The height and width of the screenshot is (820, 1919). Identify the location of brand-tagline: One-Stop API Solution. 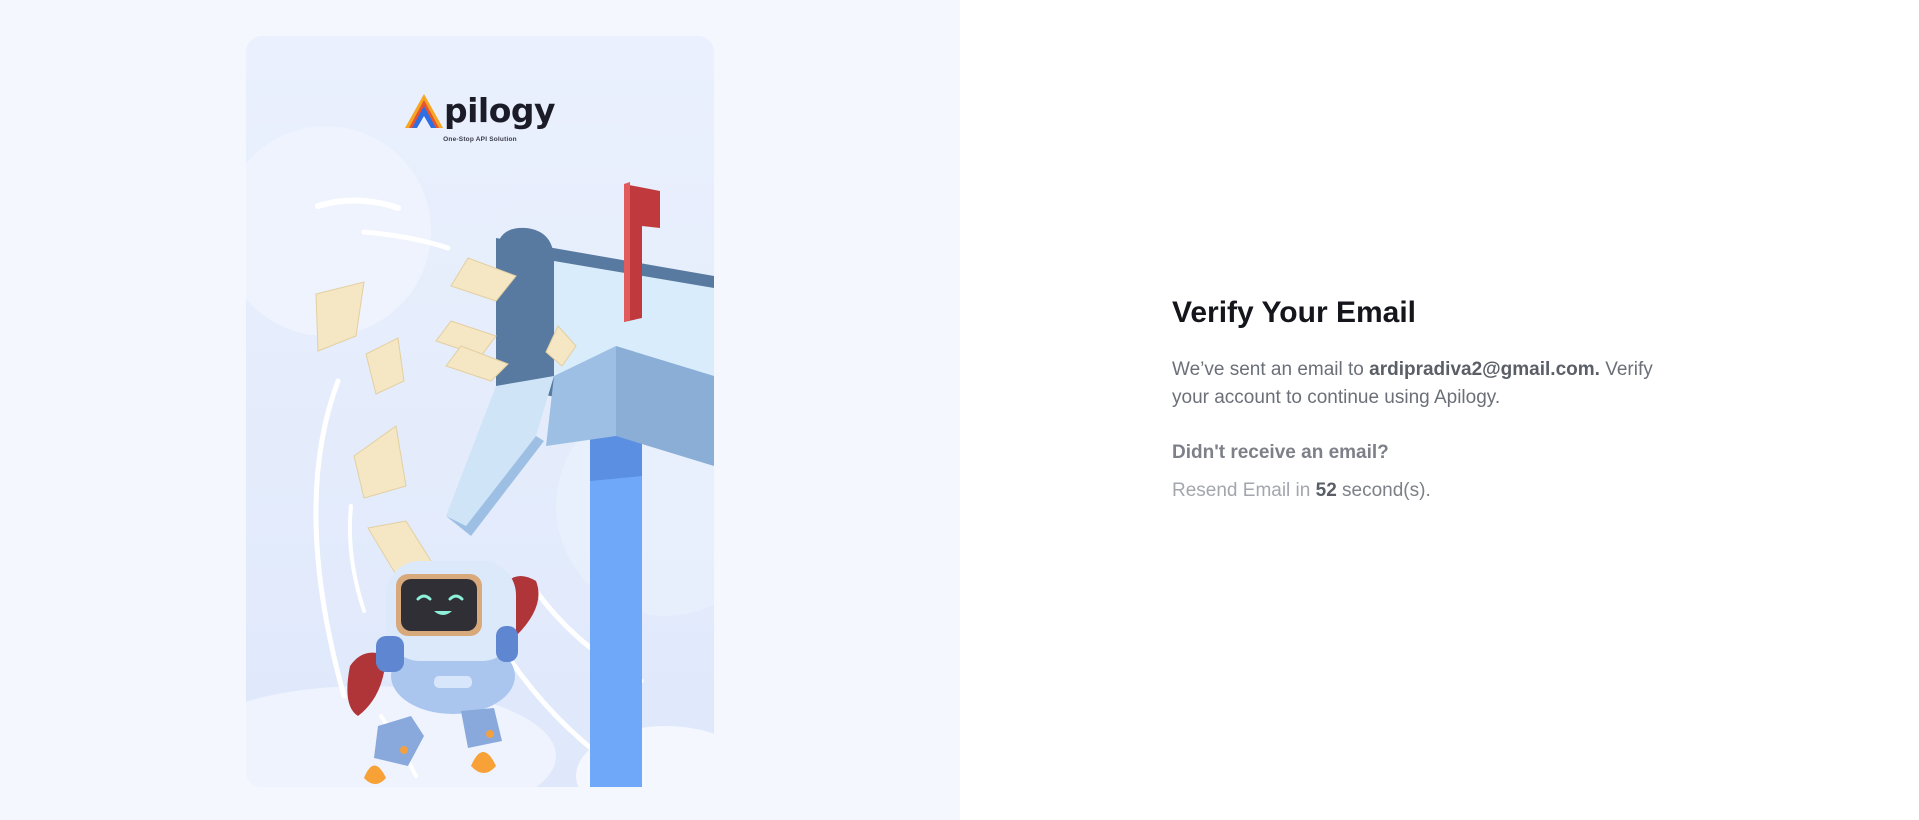
(480, 139).